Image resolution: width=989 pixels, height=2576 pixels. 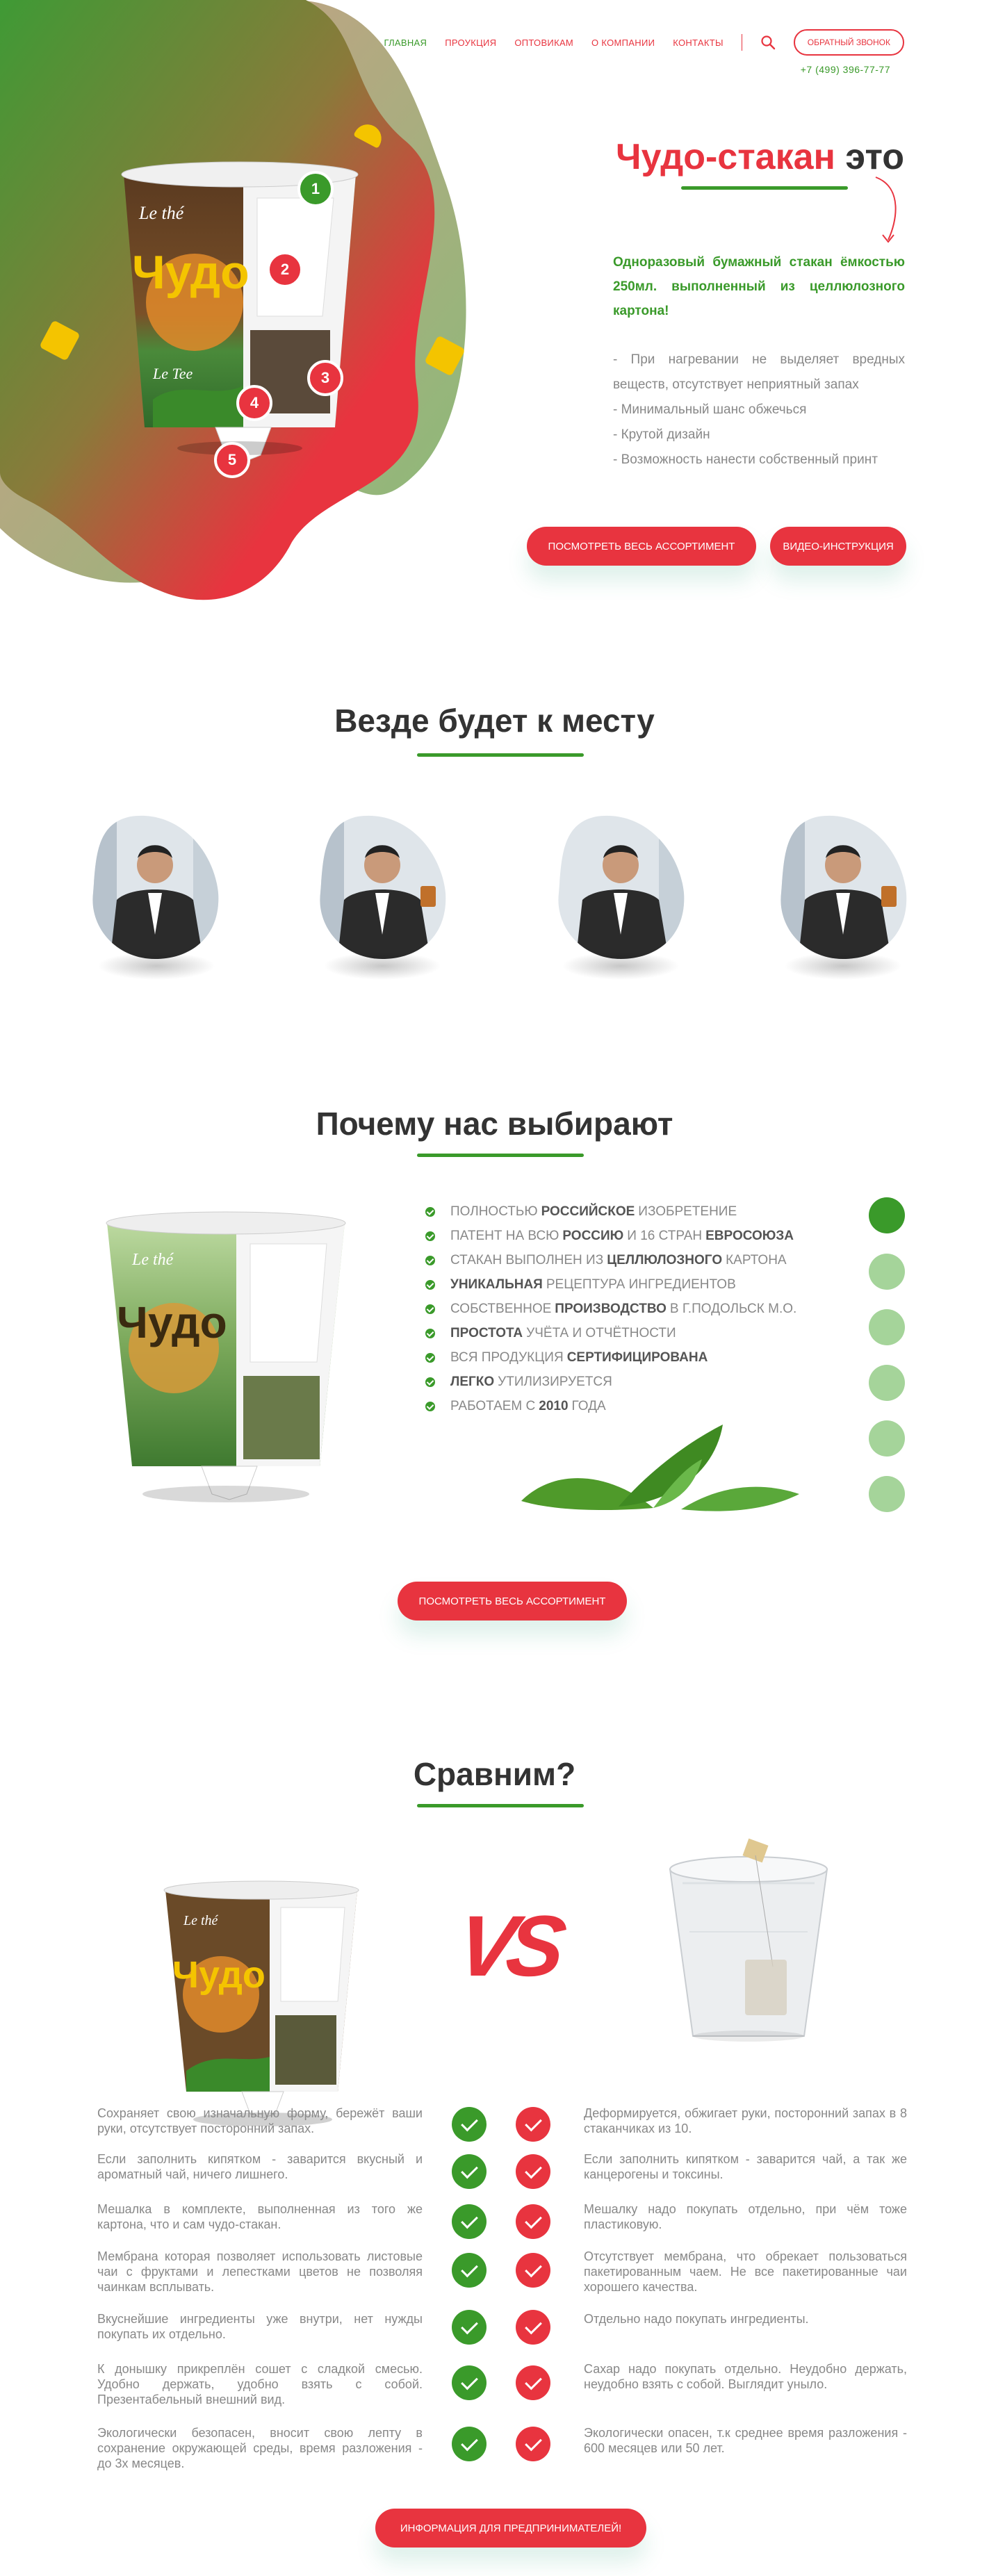 I want to click on compare-cup-brand-text: Чудо, so click(x=219, y=1975).